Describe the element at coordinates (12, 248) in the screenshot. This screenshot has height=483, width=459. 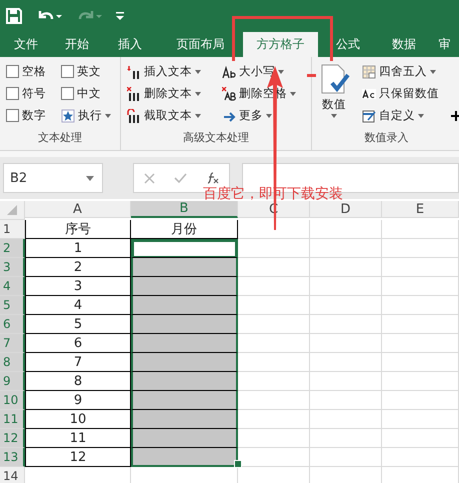
I see `row-header: 2` at that location.